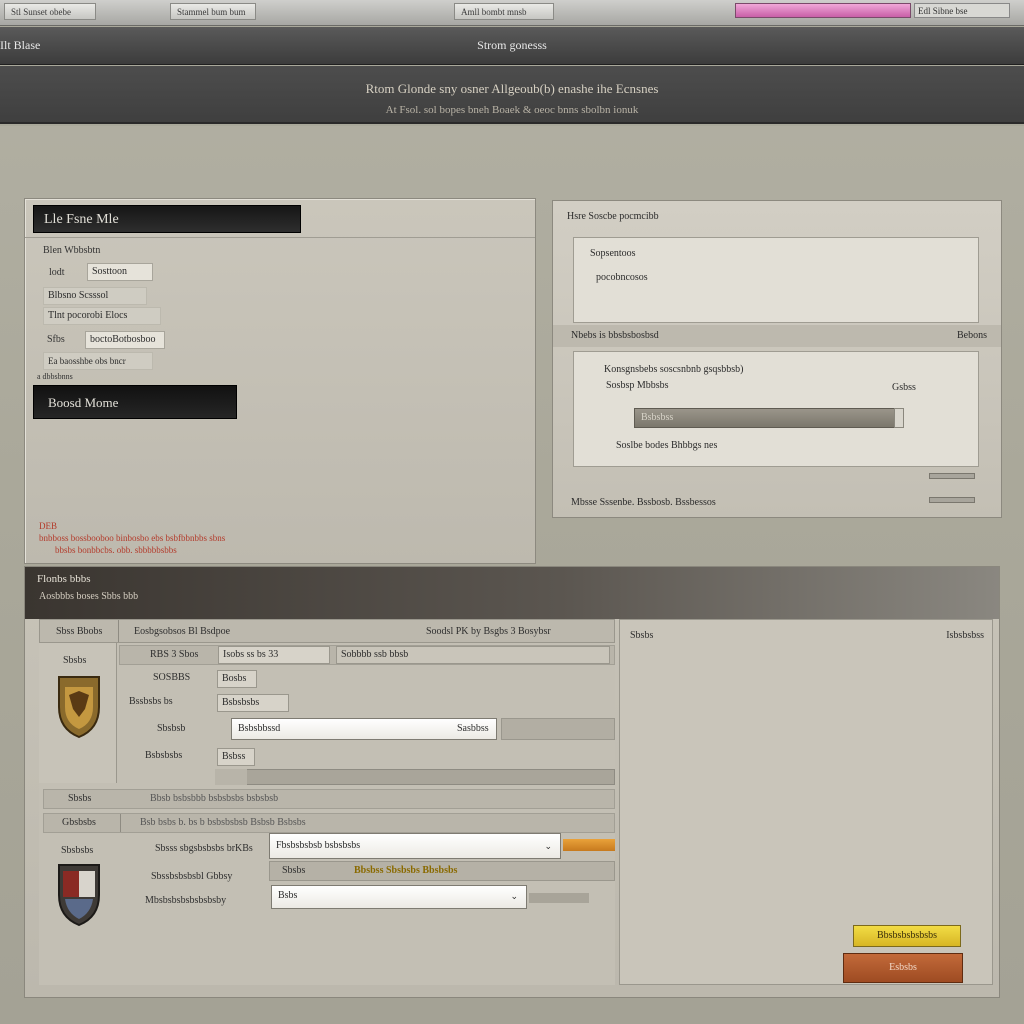  I want to click on info-box: Sopsentoos pocobncosos, so click(776, 280).